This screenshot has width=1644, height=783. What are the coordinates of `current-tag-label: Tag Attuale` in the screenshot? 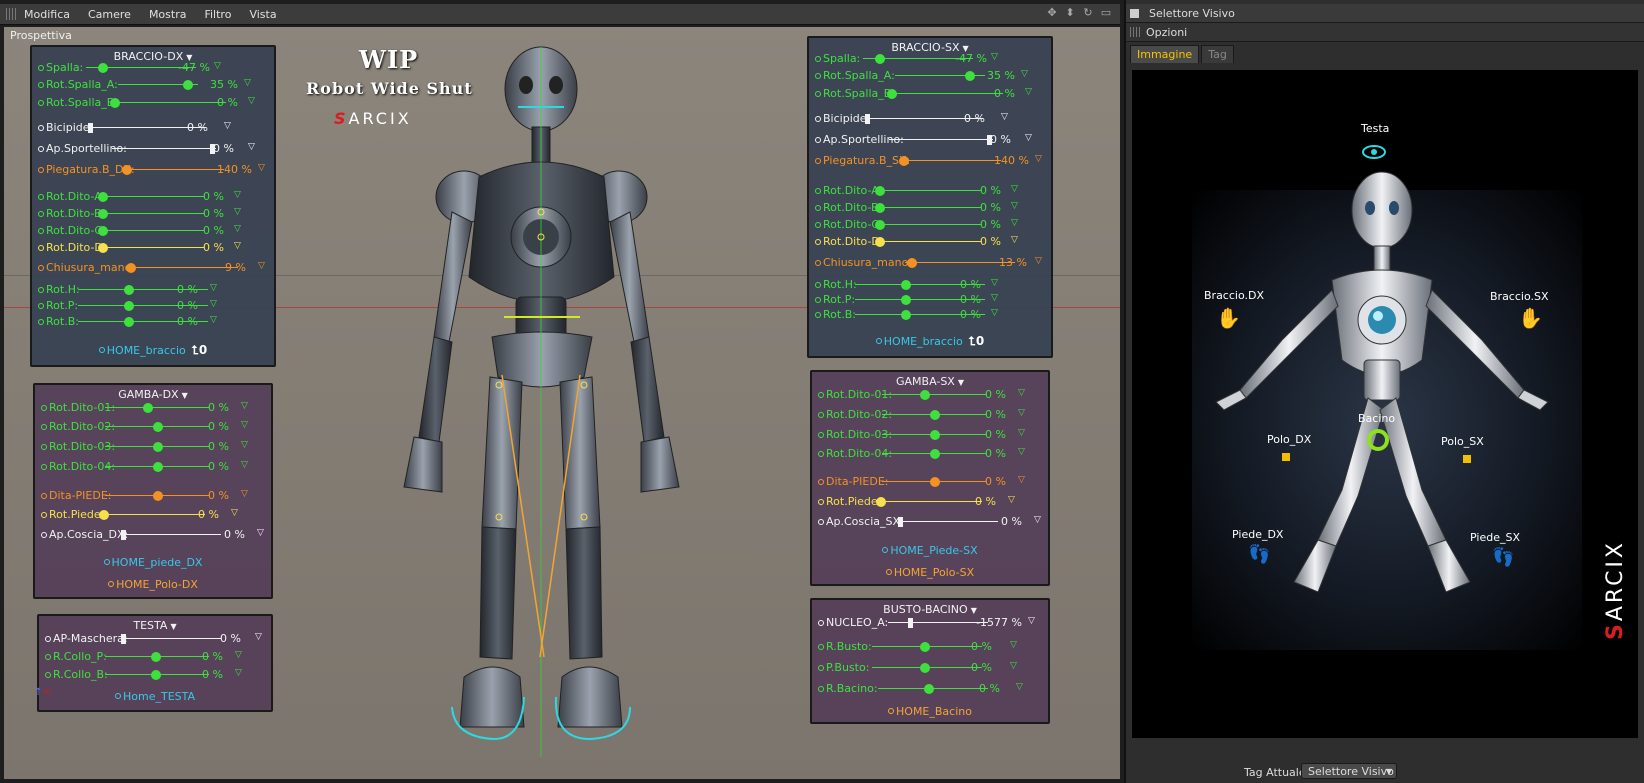 It's located at (1275, 772).